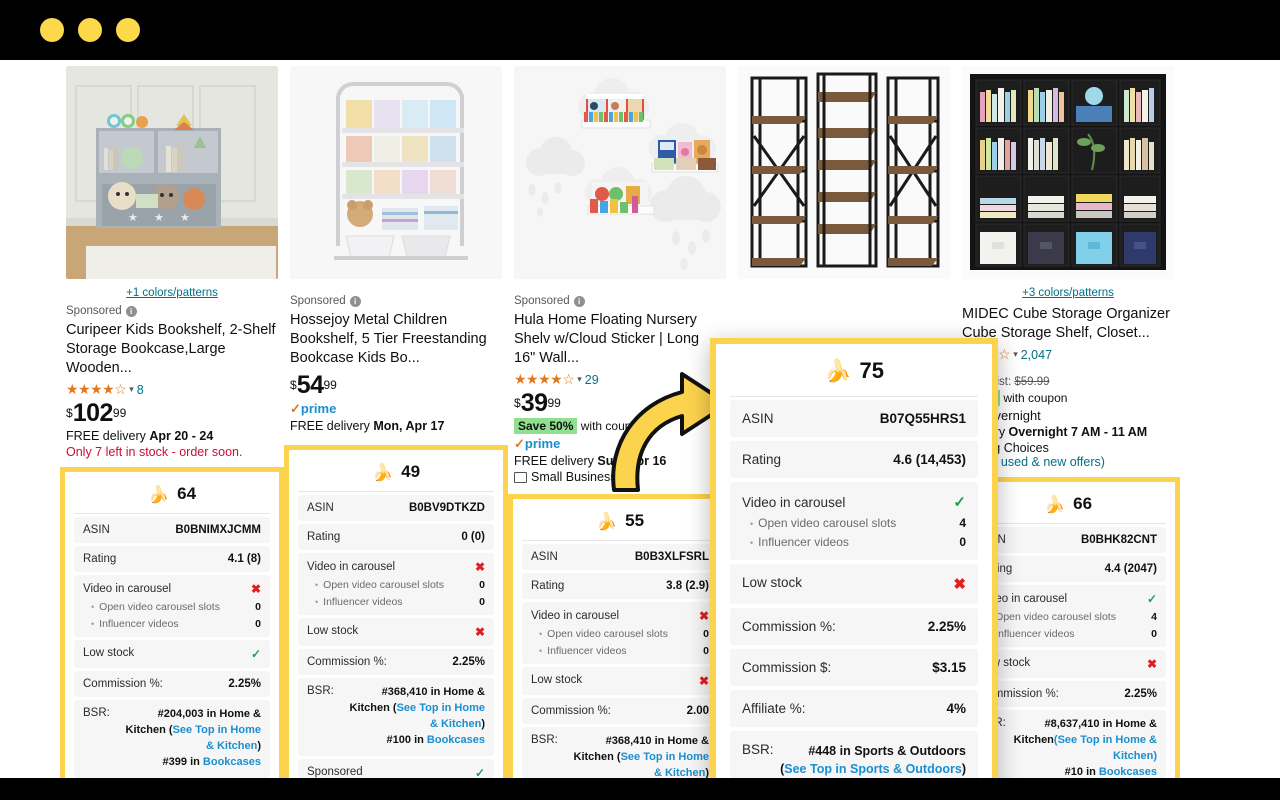 This screenshot has width=1280, height=800. I want to click on list-price-5: List: $59.99, so click(1019, 382).